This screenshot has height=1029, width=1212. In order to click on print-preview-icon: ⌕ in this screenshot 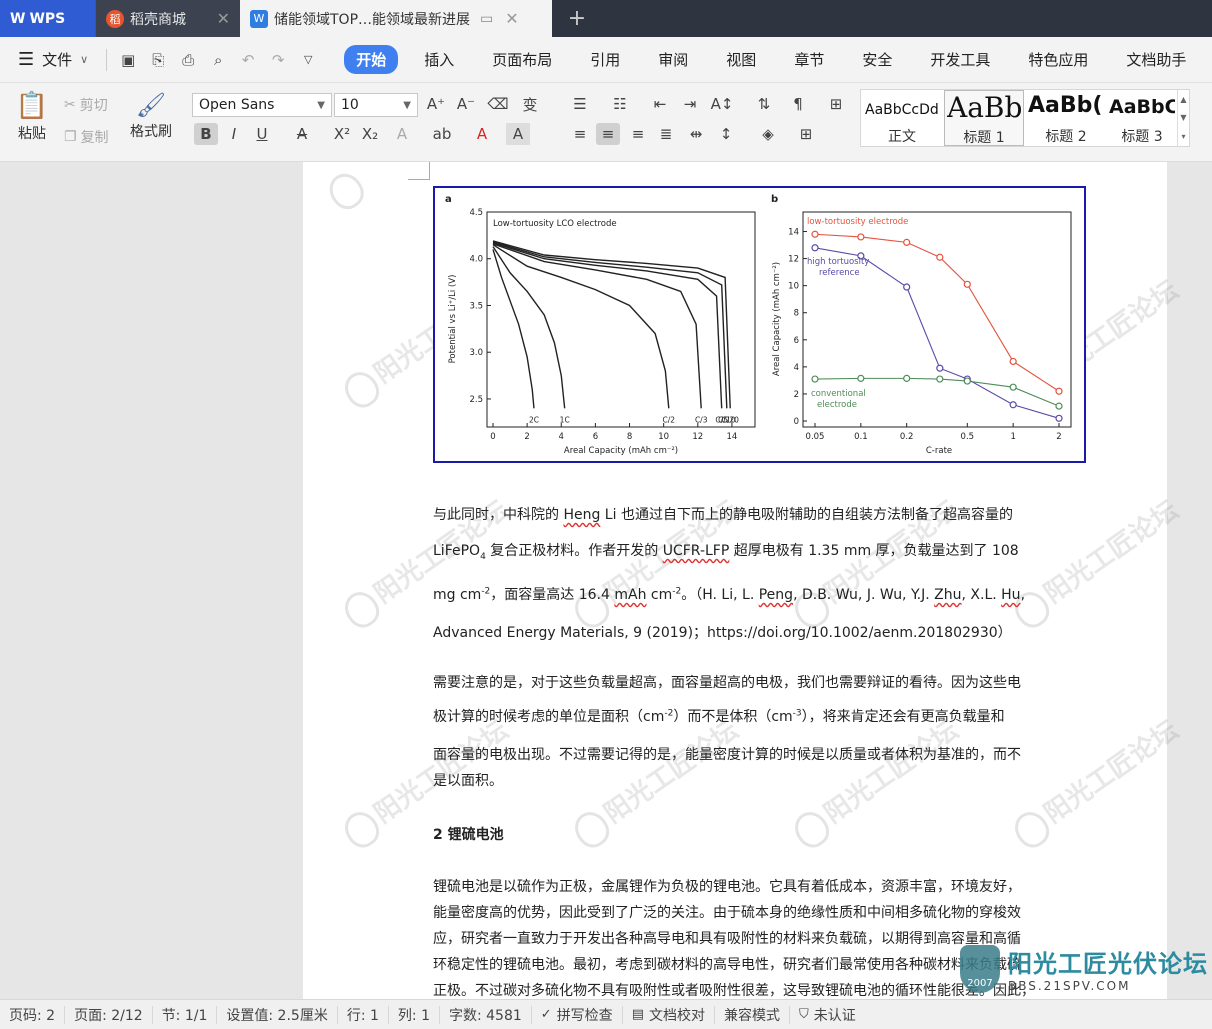, I will do `click(218, 60)`.